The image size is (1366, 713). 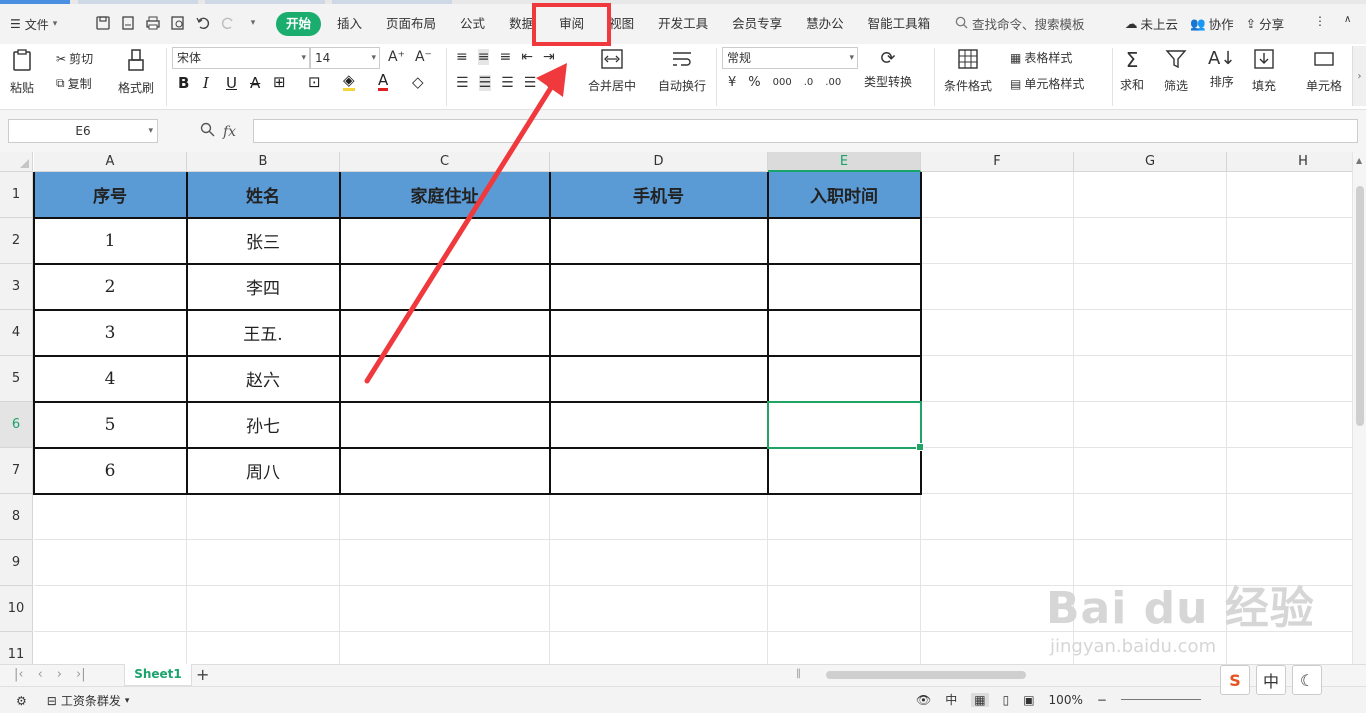 I want to click on italic-button: I, so click(x=206, y=83).